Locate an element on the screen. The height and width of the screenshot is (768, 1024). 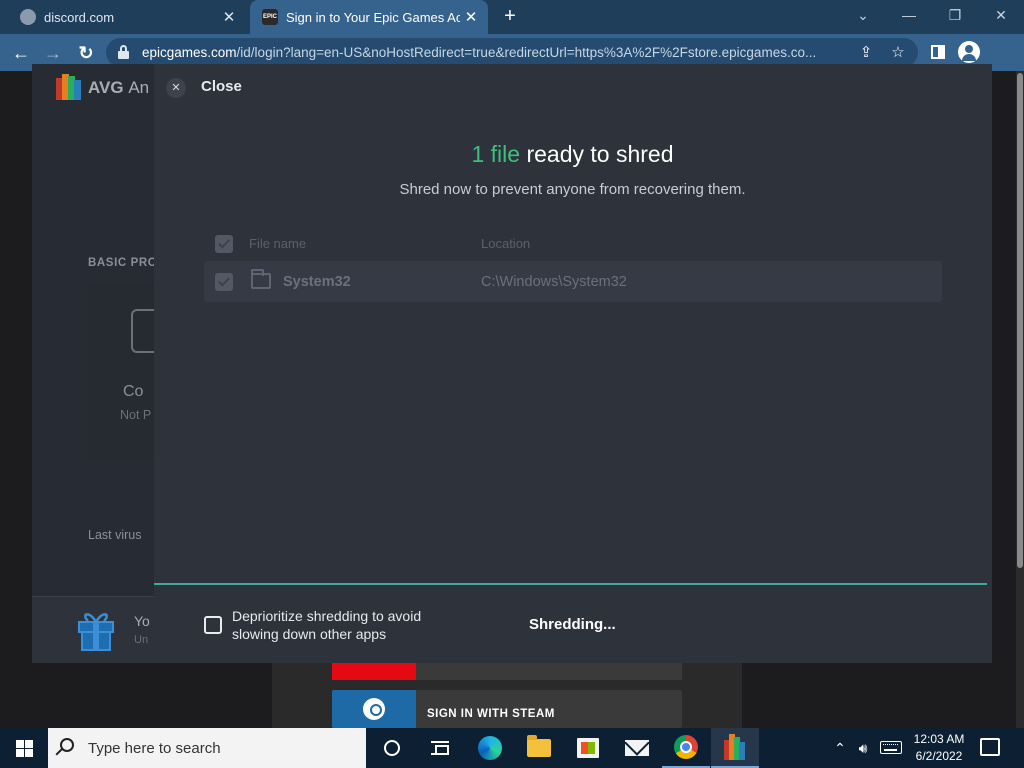
cortana-button is located at coordinates (392, 748).